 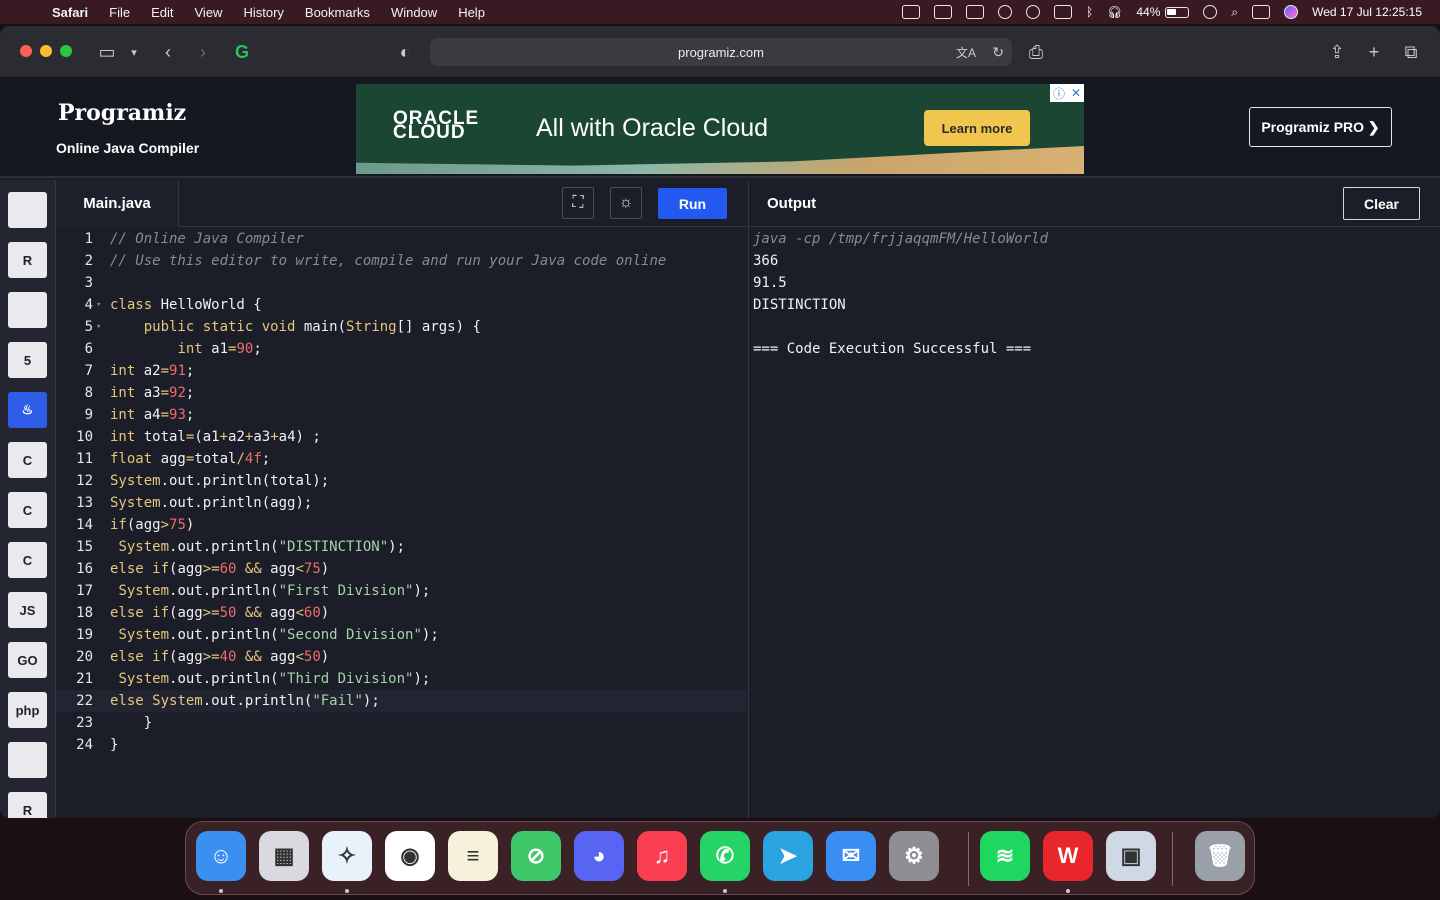 I want to click on close-window-button, so click(x=26, y=51).